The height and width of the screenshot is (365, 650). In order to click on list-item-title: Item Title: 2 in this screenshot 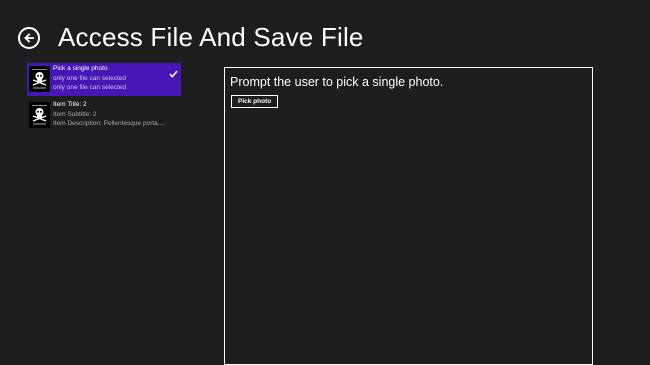, I will do `click(70, 104)`.